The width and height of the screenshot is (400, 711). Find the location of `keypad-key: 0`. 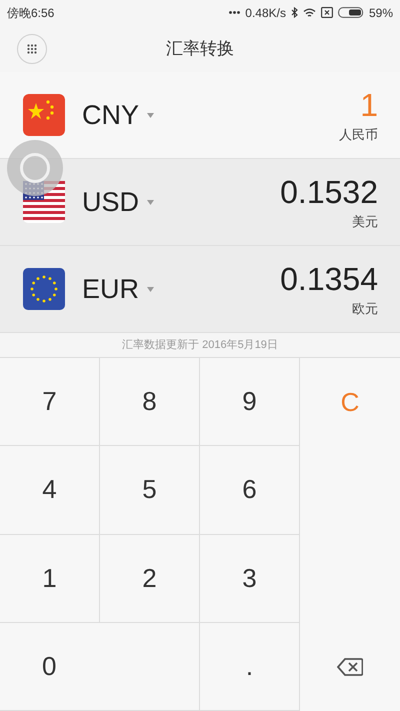

keypad-key: 0 is located at coordinates (100, 666).